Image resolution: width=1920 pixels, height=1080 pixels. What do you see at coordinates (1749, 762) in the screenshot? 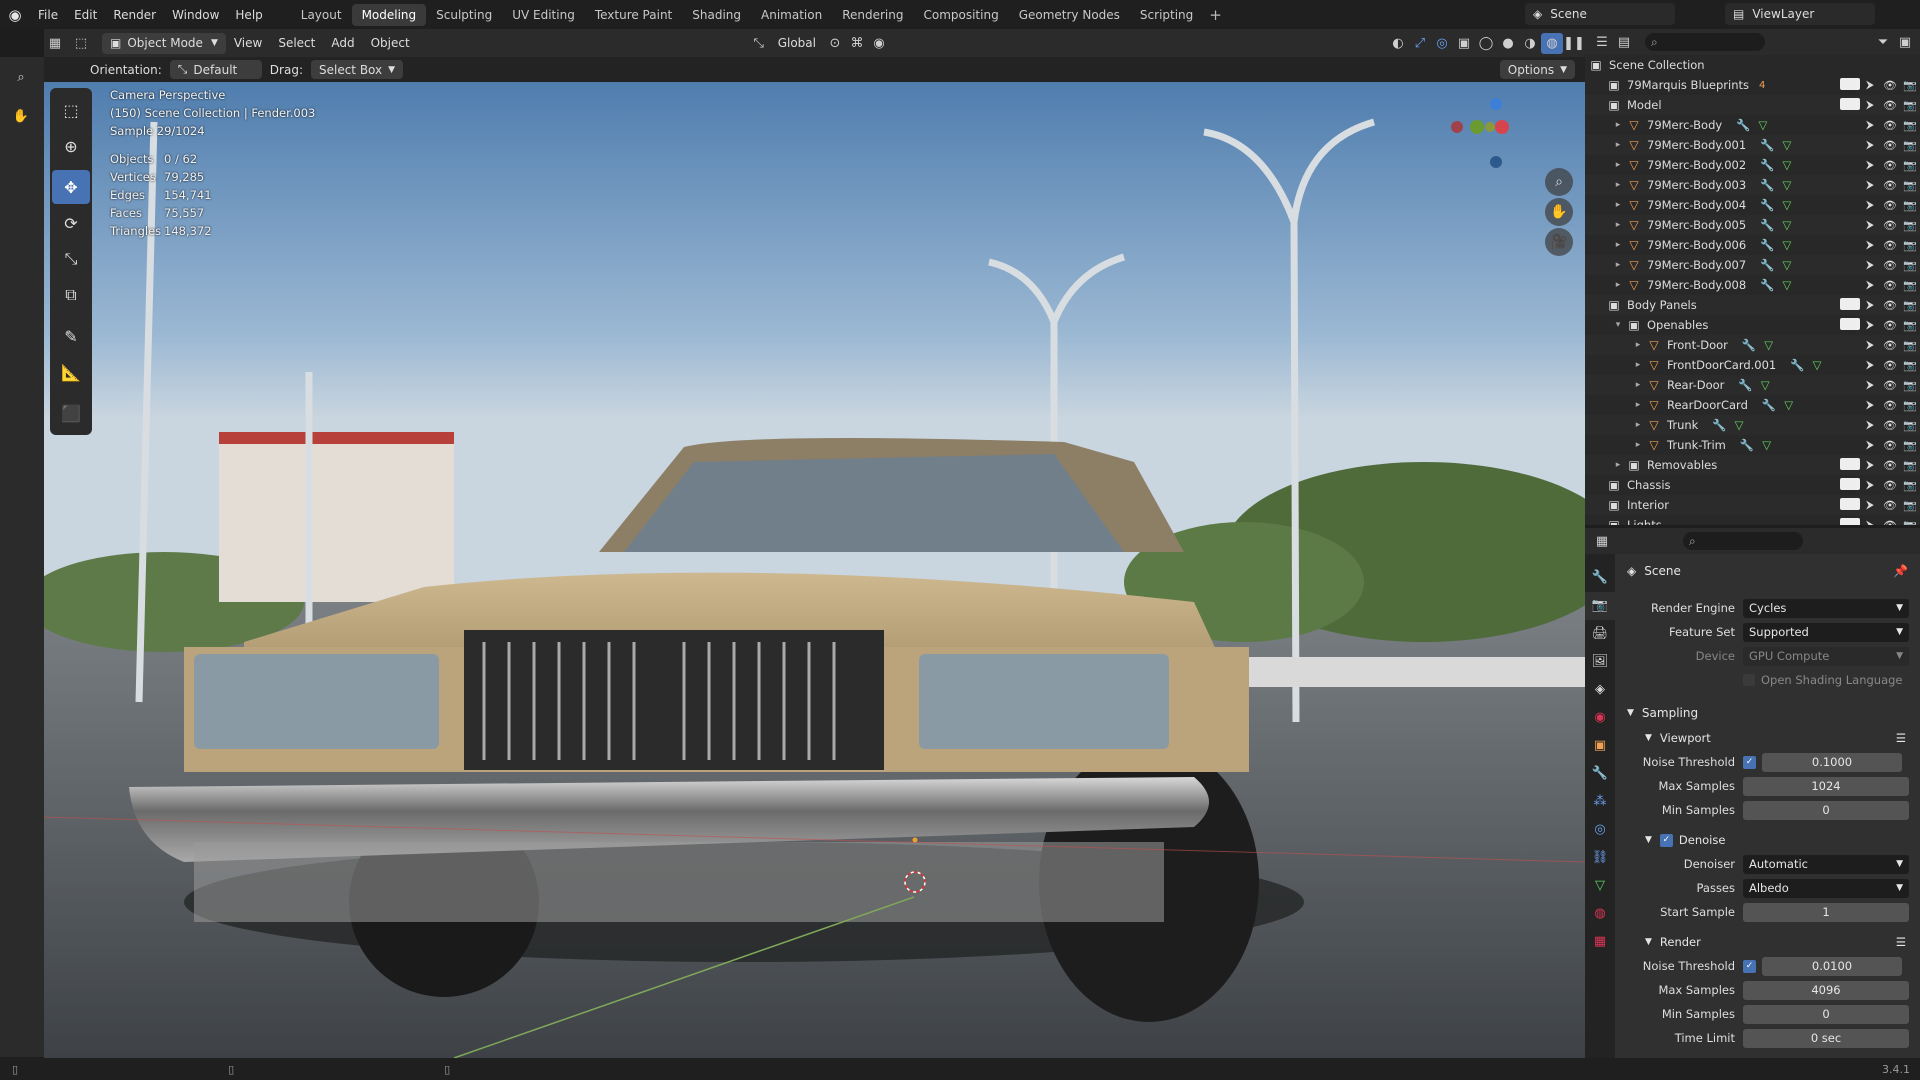
I see `vp-noise-checkbox: ✓` at bounding box center [1749, 762].